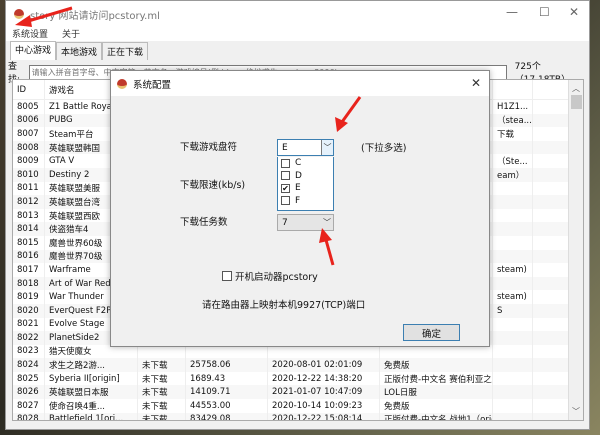  I want to click on col-extra, so click(513, 89).